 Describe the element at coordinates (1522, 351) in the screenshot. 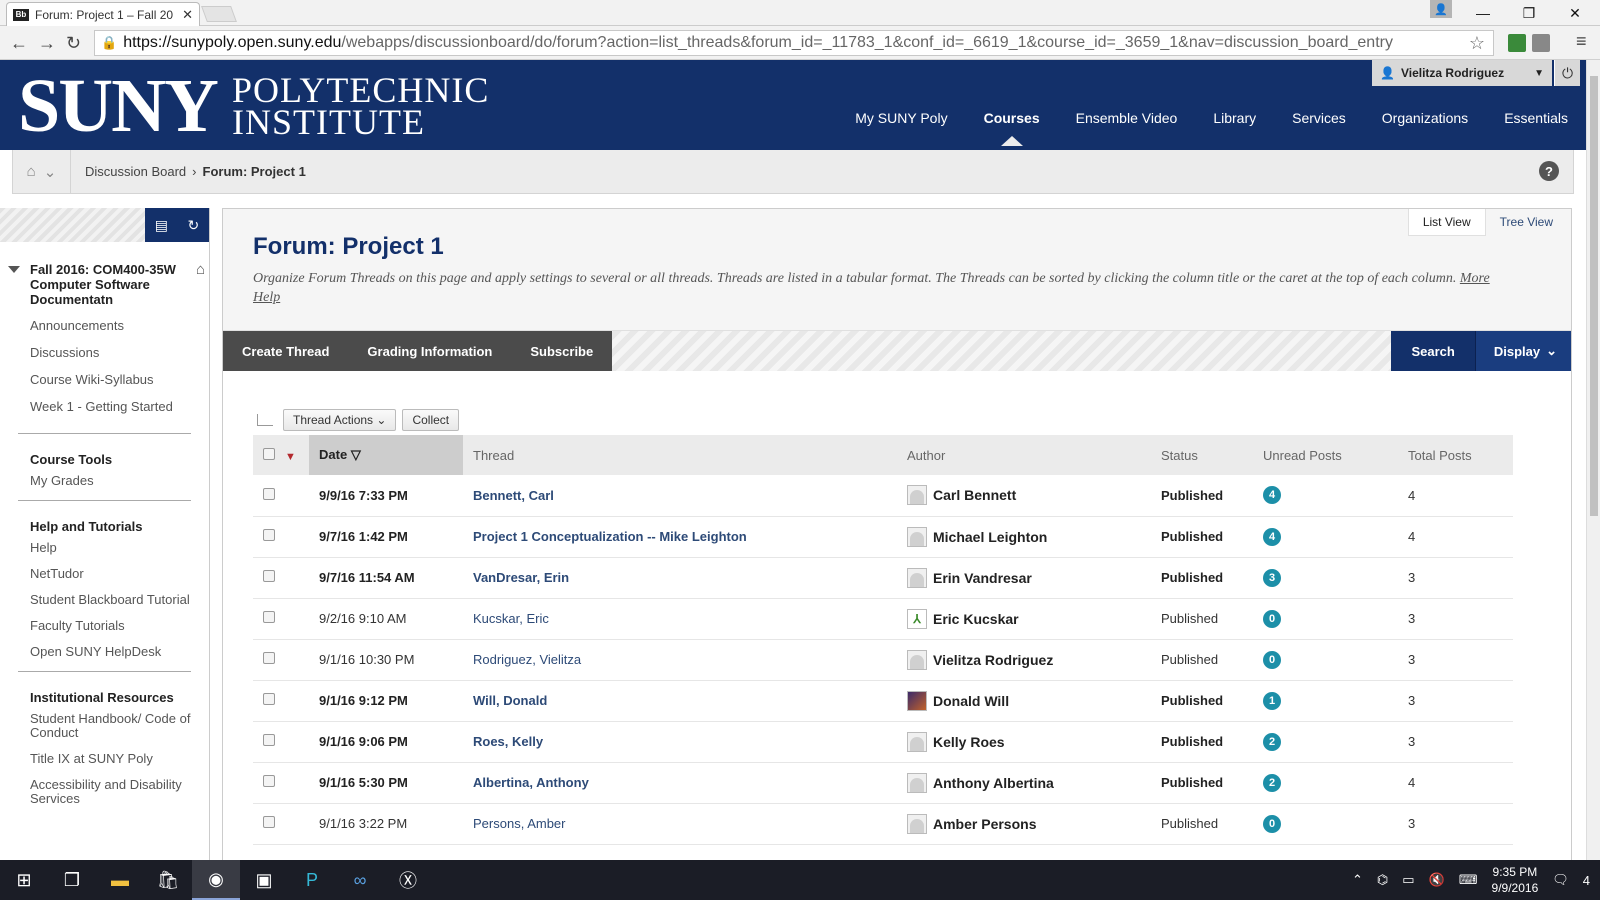

I see `display-button: Display ⌄` at that location.